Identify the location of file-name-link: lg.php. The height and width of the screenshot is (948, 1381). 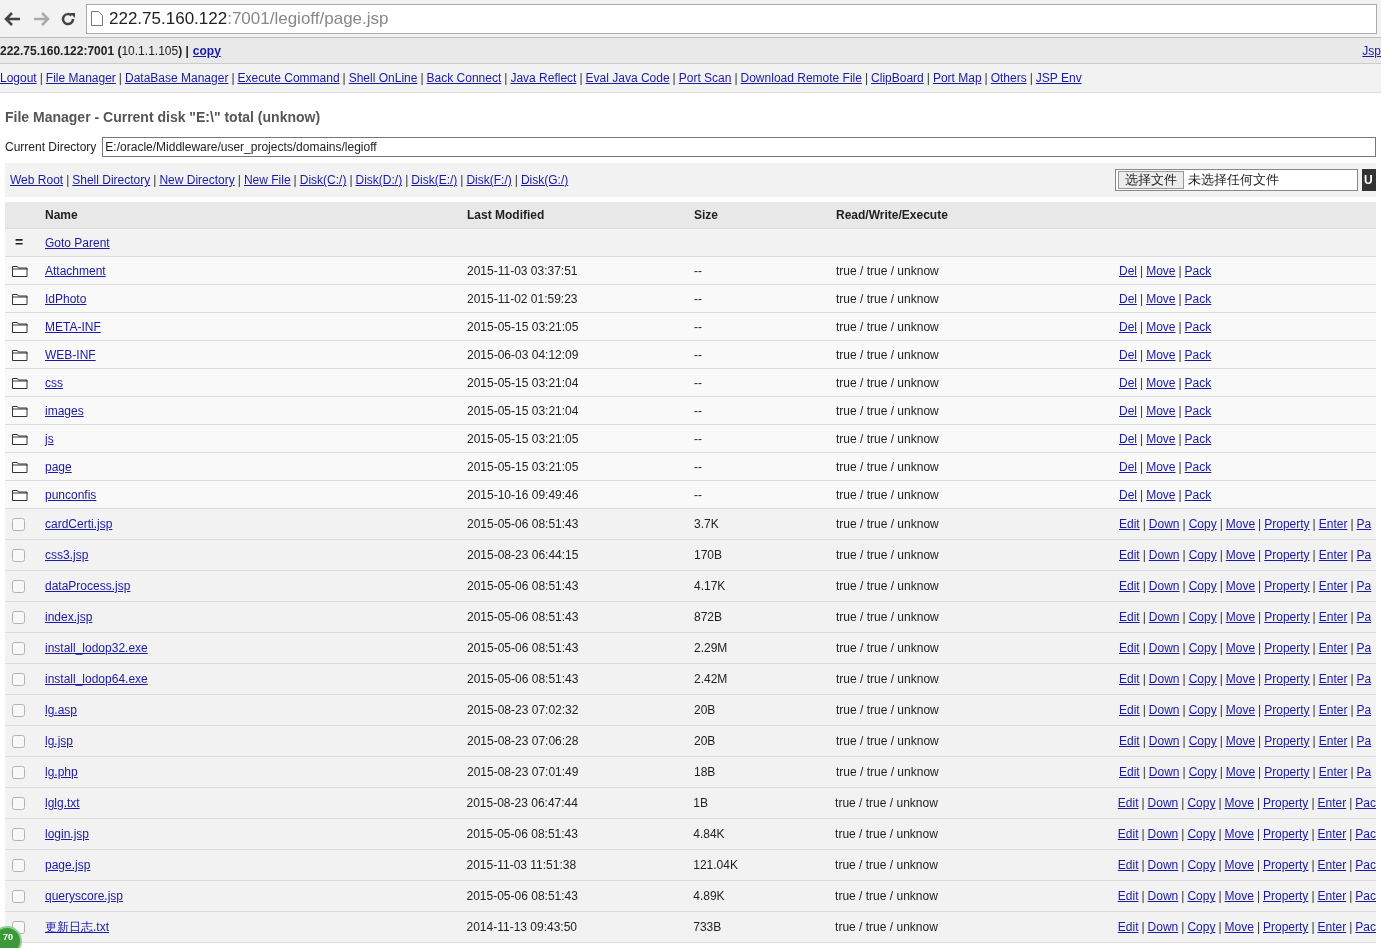
(61, 772).